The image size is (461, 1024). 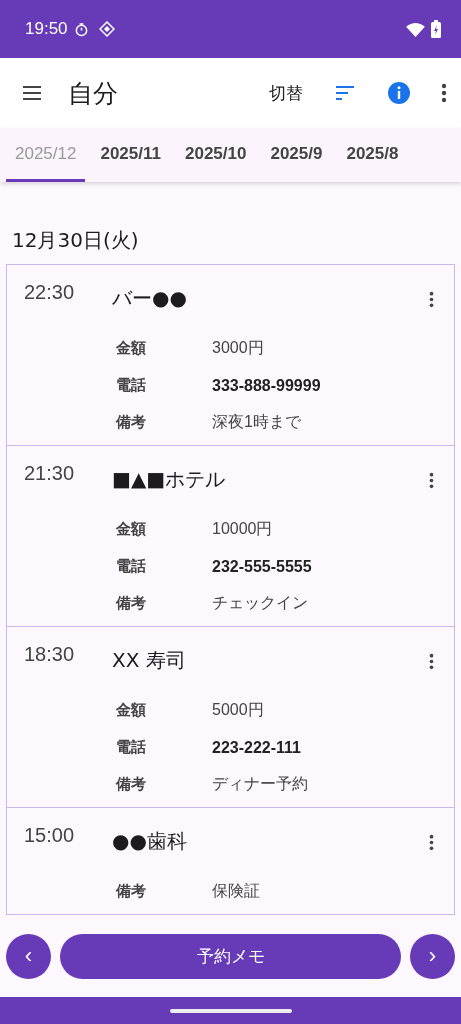 What do you see at coordinates (260, 603) in the screenshot?
I see `field-value: チェックイン` at bounding box center [260, 603].